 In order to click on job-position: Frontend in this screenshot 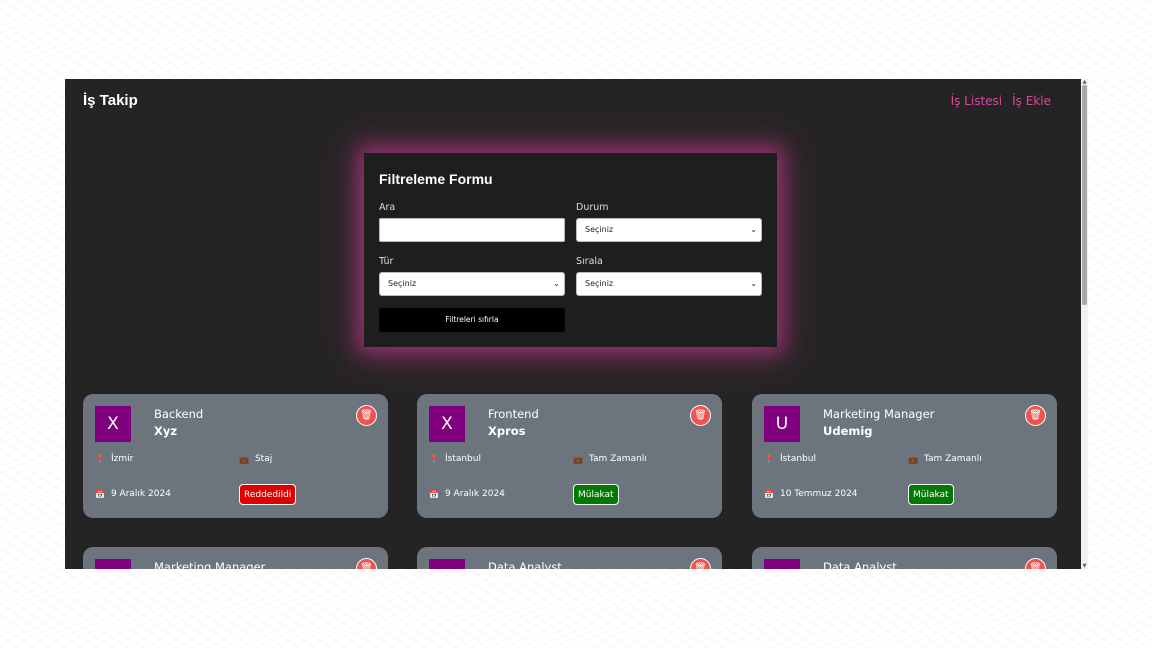, I will do `click(513, 414)`.